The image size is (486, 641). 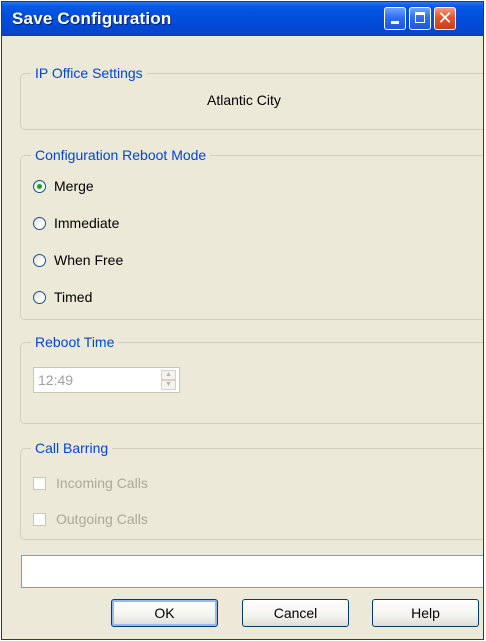 I want to click on title-bar: Save Configuration ✕, so click(x=242, y=19).